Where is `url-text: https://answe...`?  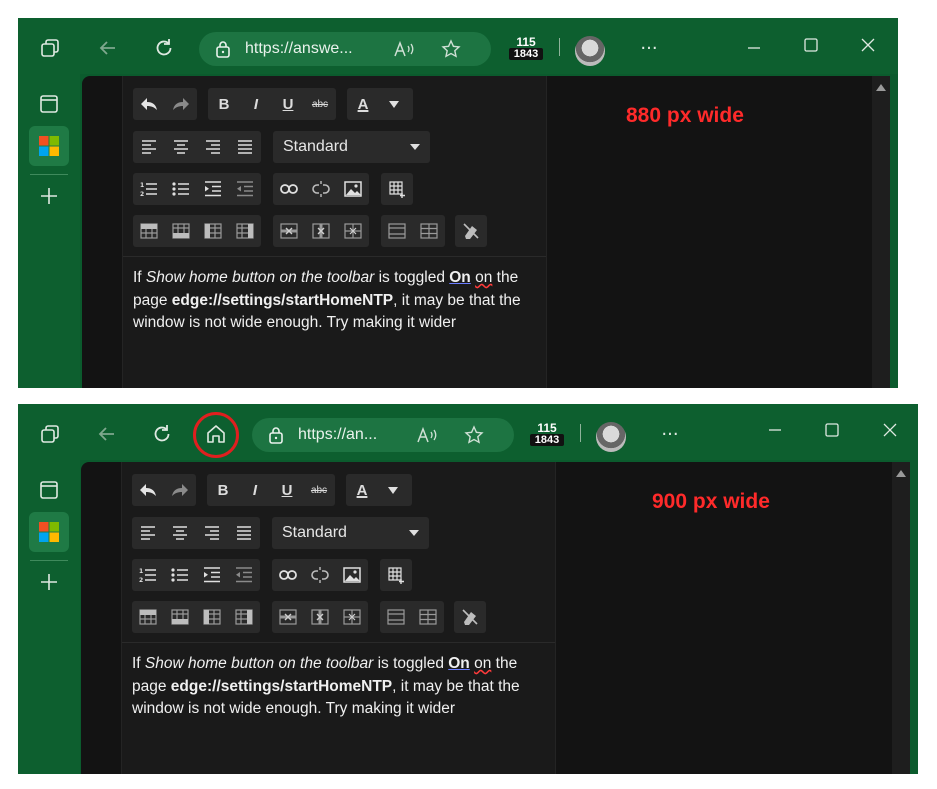 url-text: https://answe... is located at coordinates (299, 49).